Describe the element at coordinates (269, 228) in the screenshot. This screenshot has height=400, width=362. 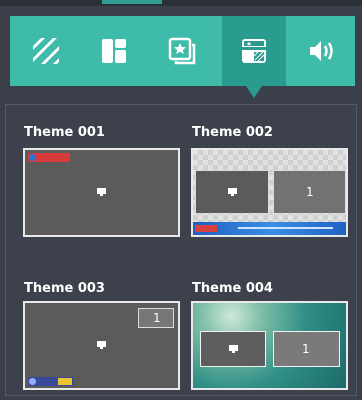
I see `ticker-bar` at that location.